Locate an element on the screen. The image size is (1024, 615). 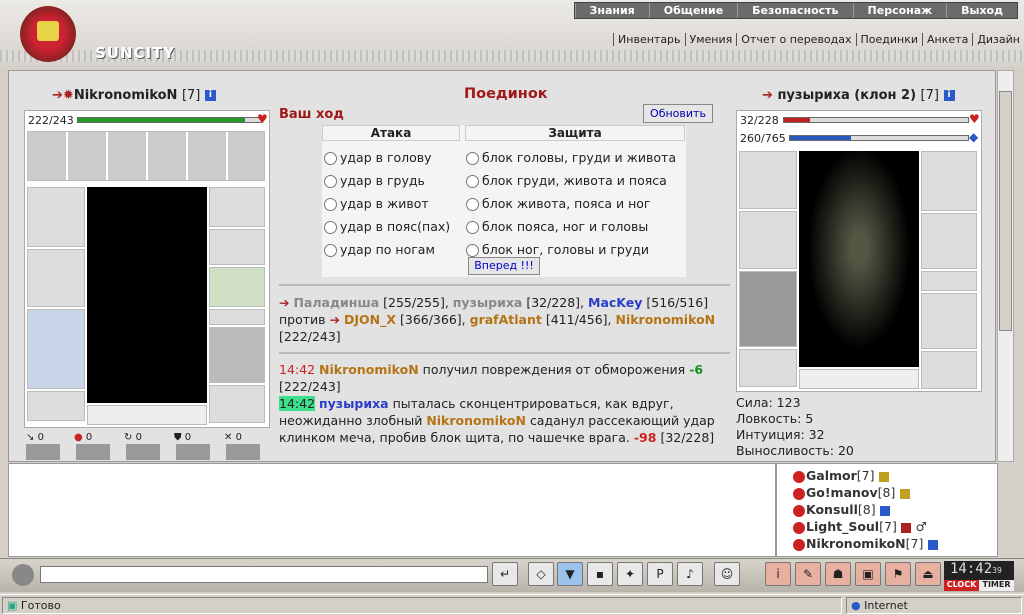
team-player: grafAtlant is located at coordinates (506, 319).